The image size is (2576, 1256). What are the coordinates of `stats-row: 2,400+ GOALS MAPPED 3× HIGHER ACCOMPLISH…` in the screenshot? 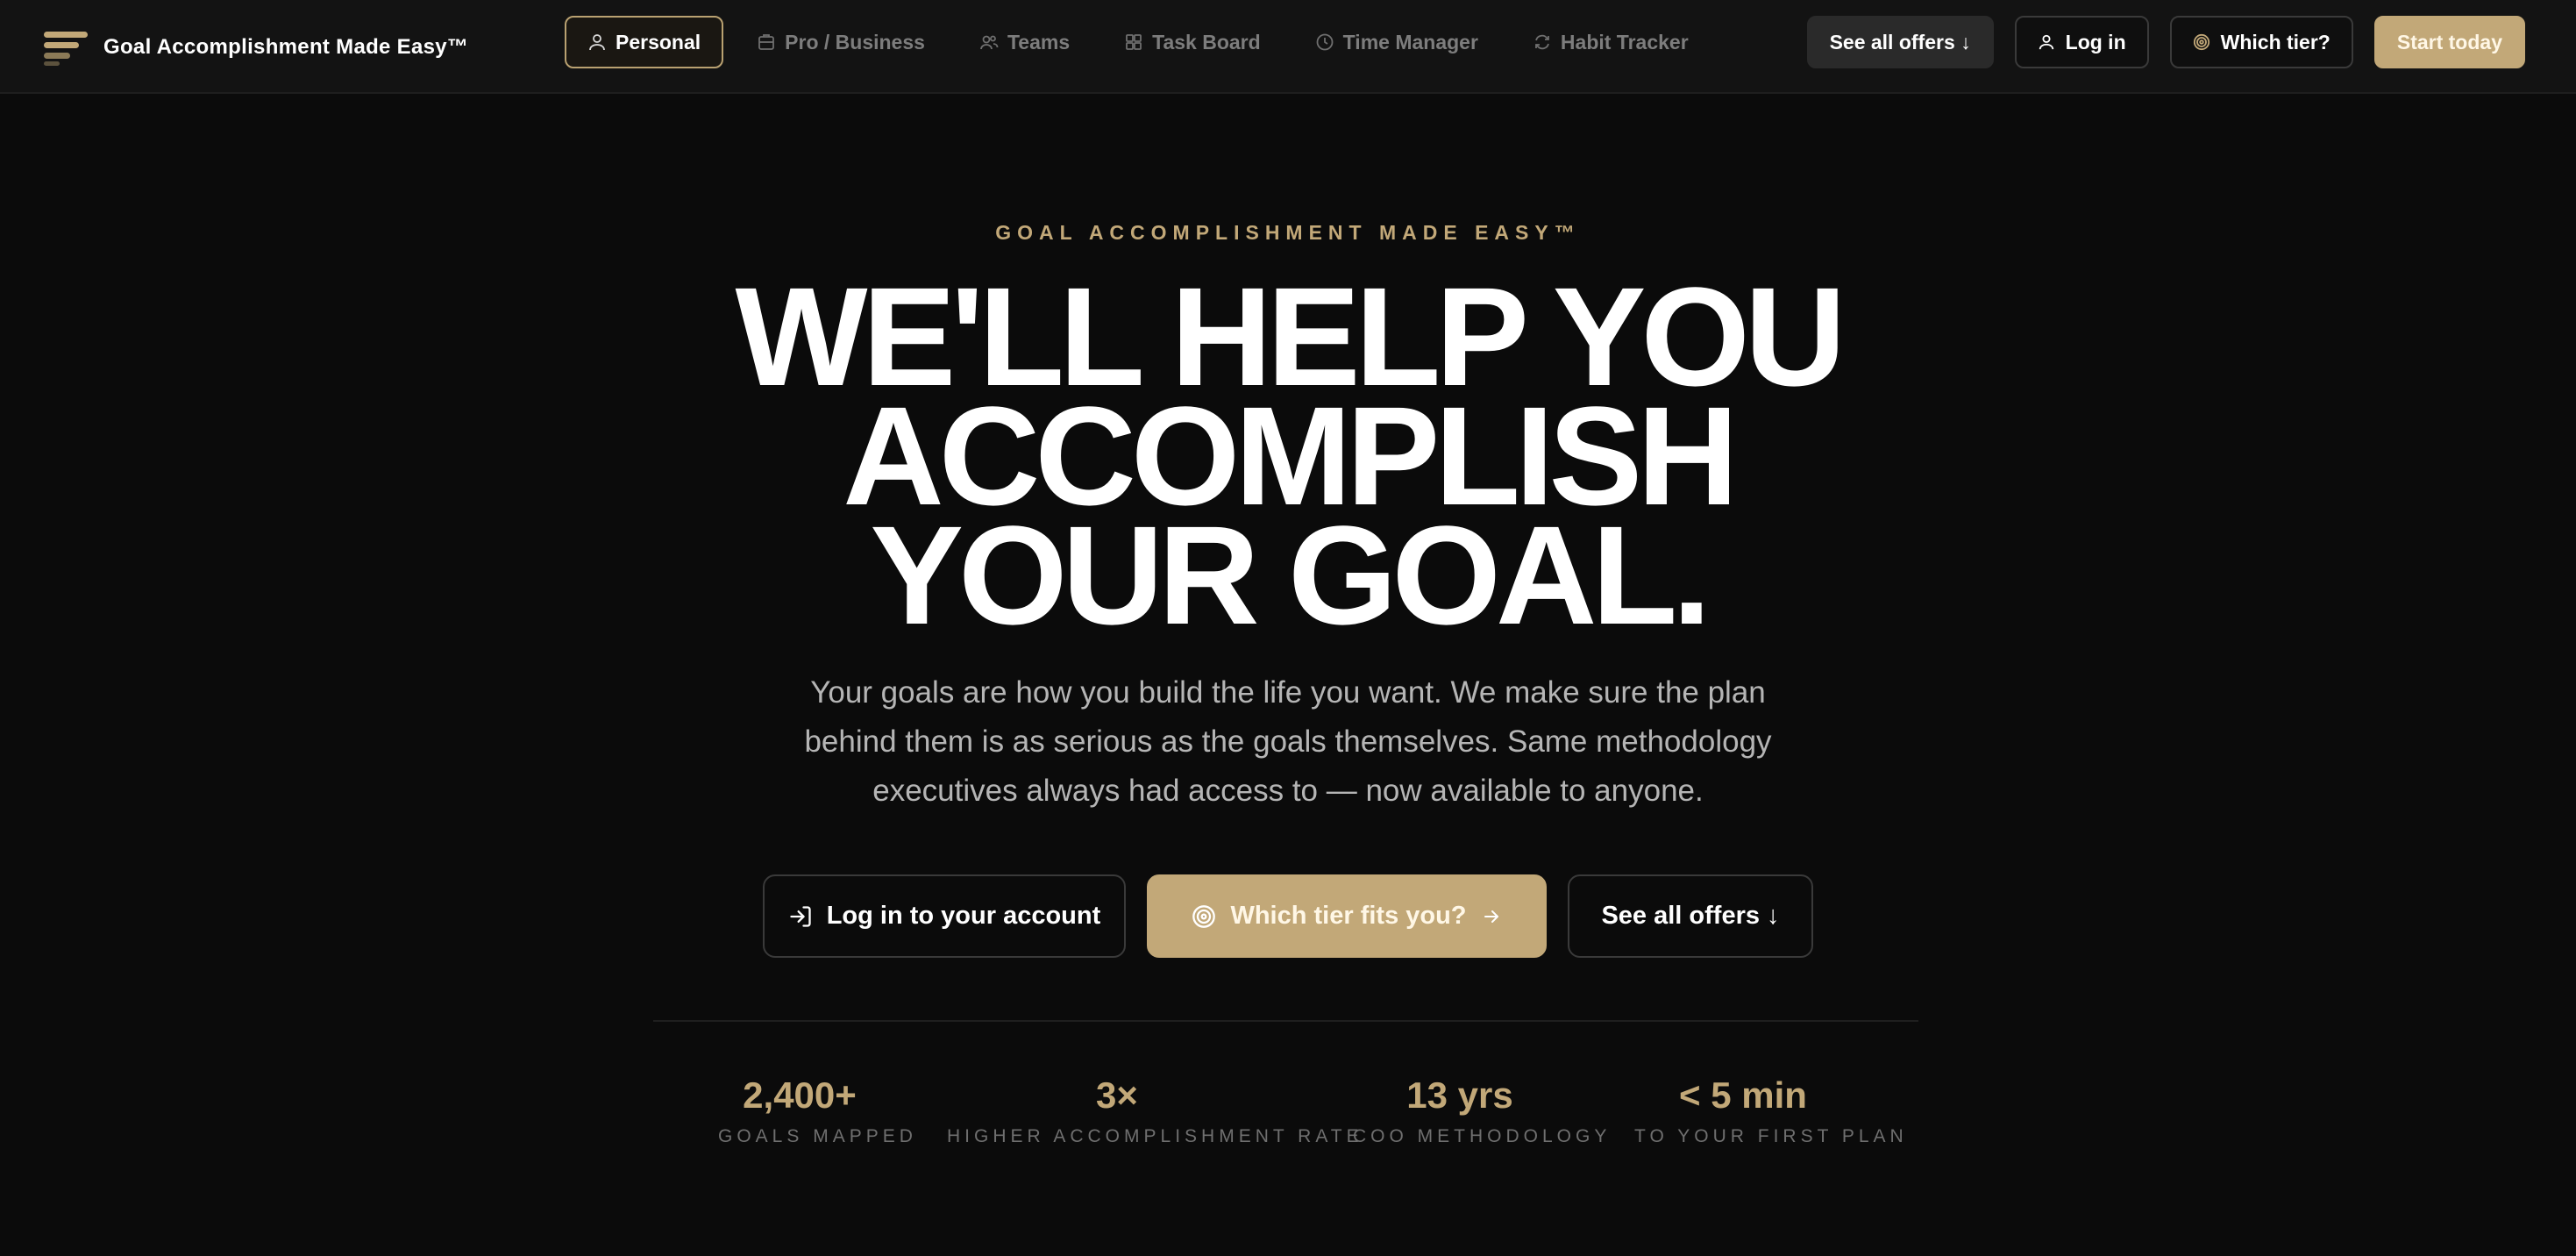 It's located at (1288, 1124).